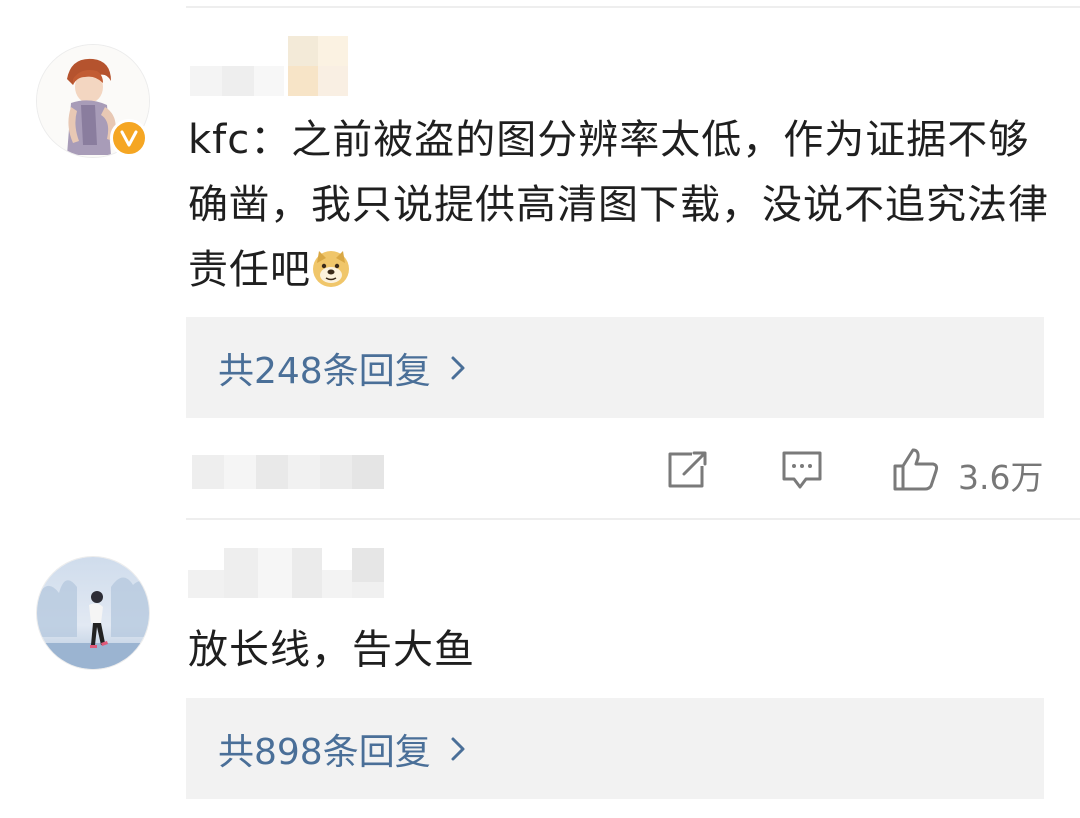 Image resolution: width=1080 pixels, height=818 pixels. I want to click on thumbs-up-icon, so click(916, 469).